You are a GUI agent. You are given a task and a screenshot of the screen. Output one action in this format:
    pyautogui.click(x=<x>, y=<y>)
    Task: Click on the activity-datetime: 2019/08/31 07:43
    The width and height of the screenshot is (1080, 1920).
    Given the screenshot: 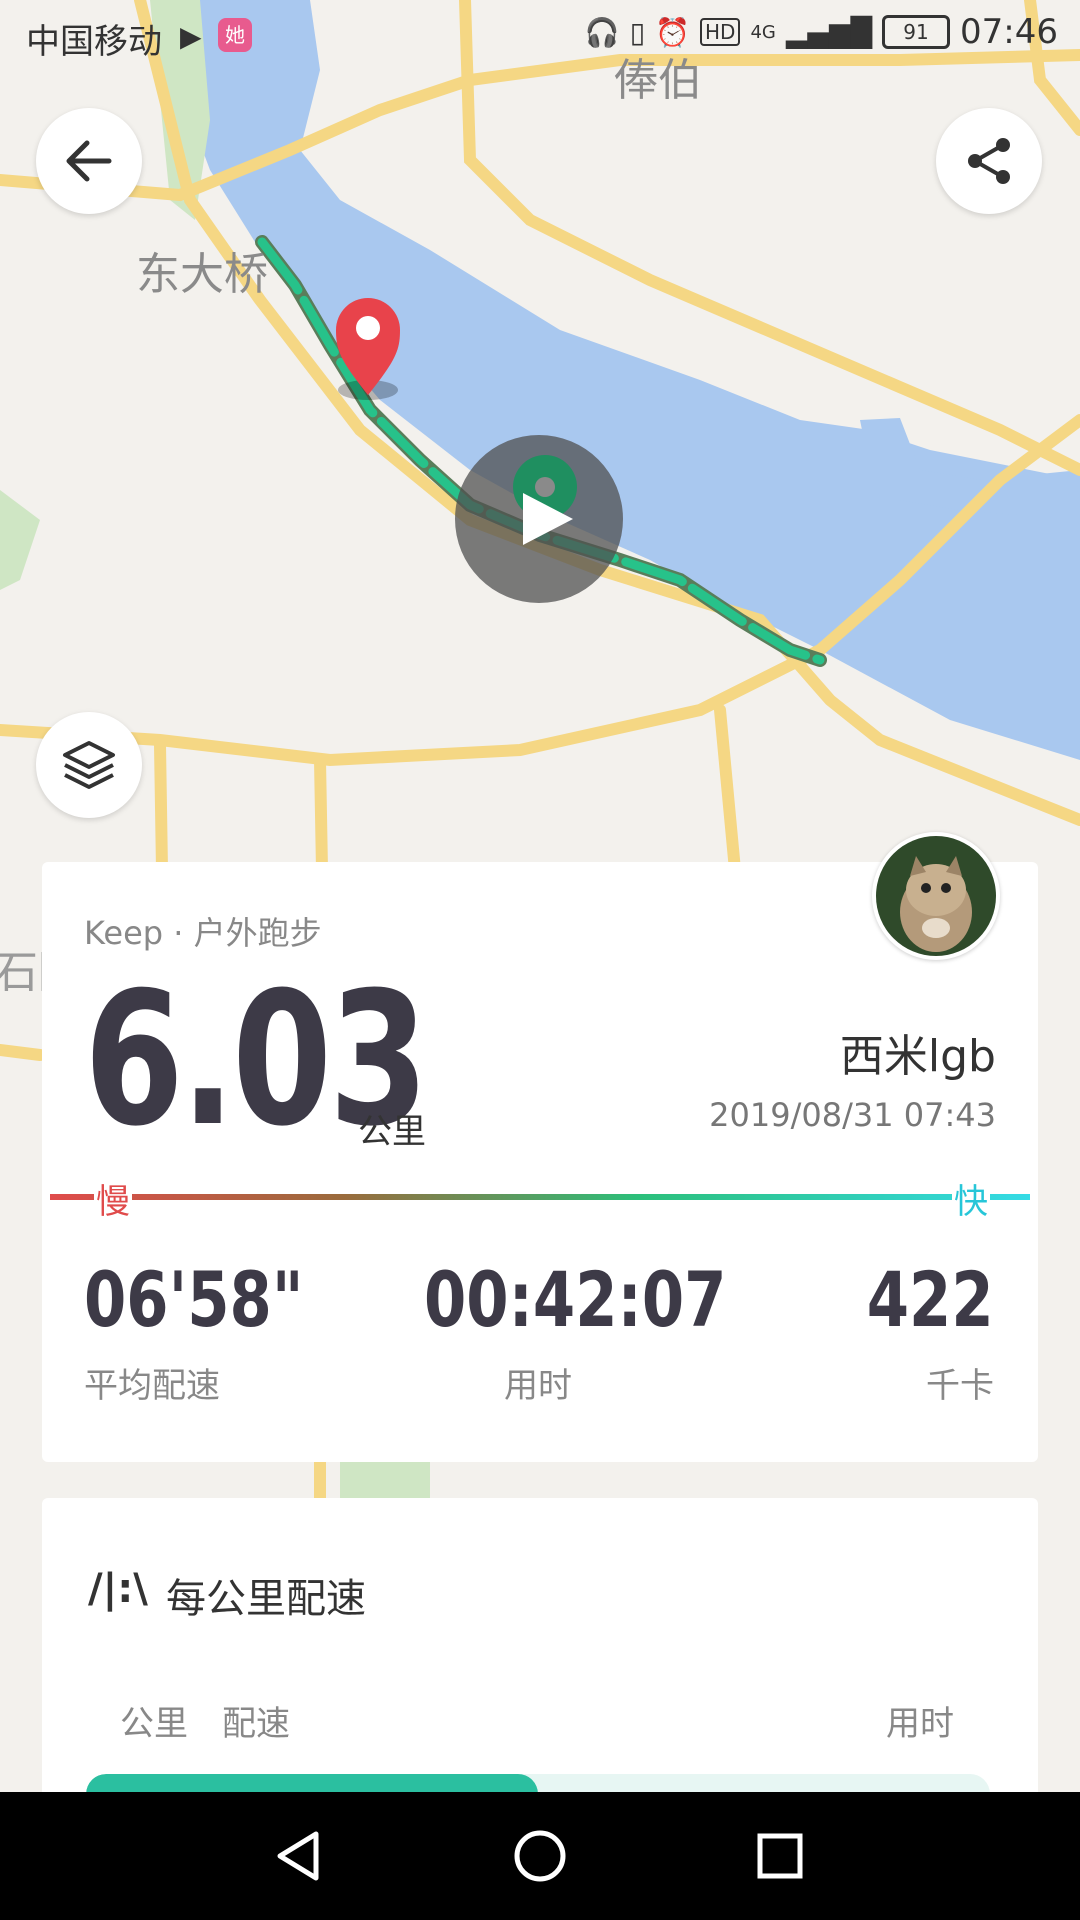 What is the action you would take?
    pyautogui.click(x=852, y=1115)
    